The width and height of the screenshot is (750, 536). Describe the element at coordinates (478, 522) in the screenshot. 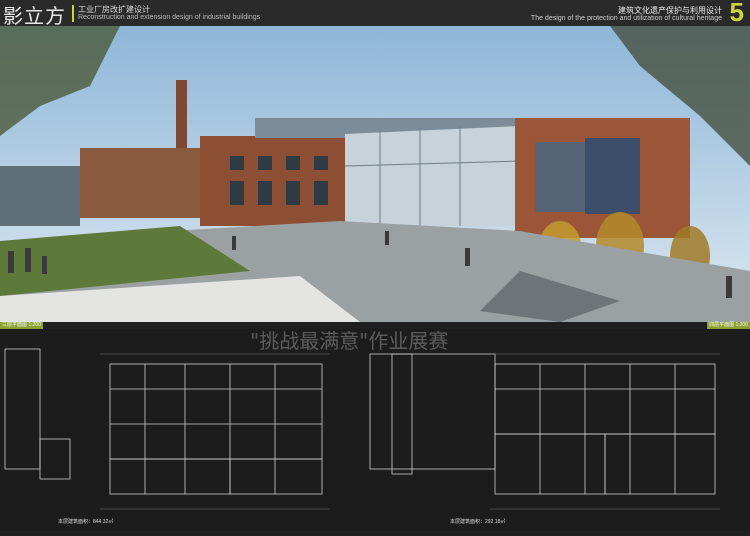

I see `right-area-label: 本层建筑面积：292.18㎡` at that location.